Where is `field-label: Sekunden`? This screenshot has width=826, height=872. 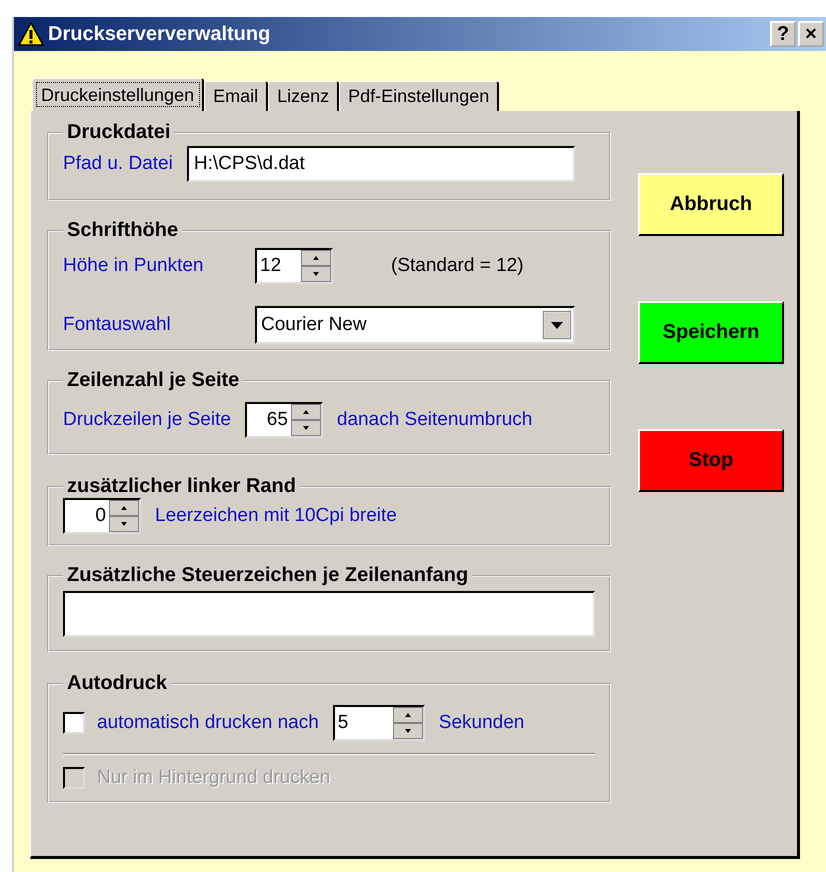 field-label: Sekunden is located at coordinates (481, 723).